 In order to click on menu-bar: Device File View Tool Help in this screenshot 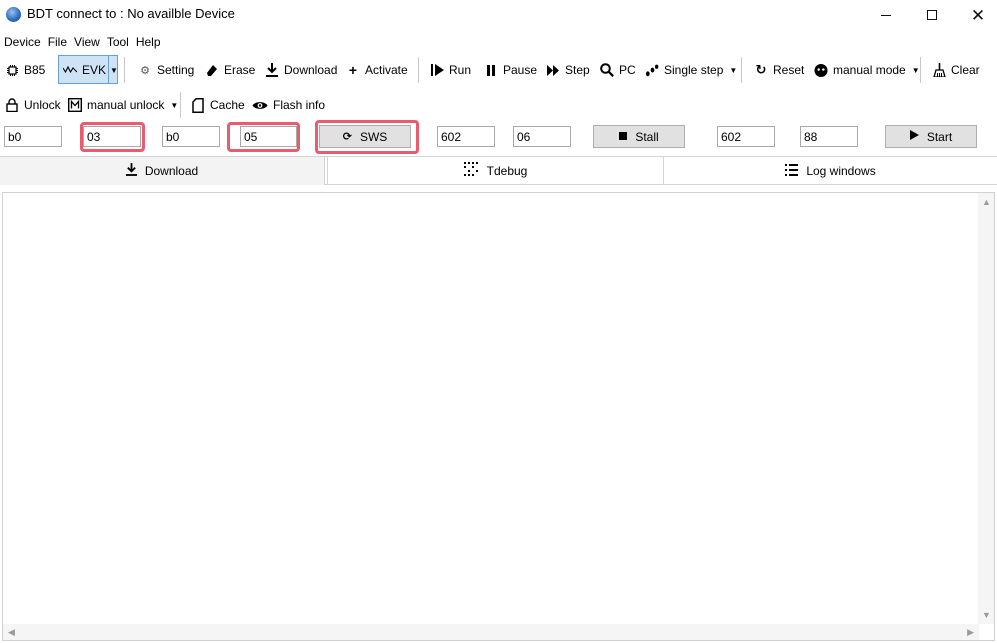, I will do `click(82, 42)`.